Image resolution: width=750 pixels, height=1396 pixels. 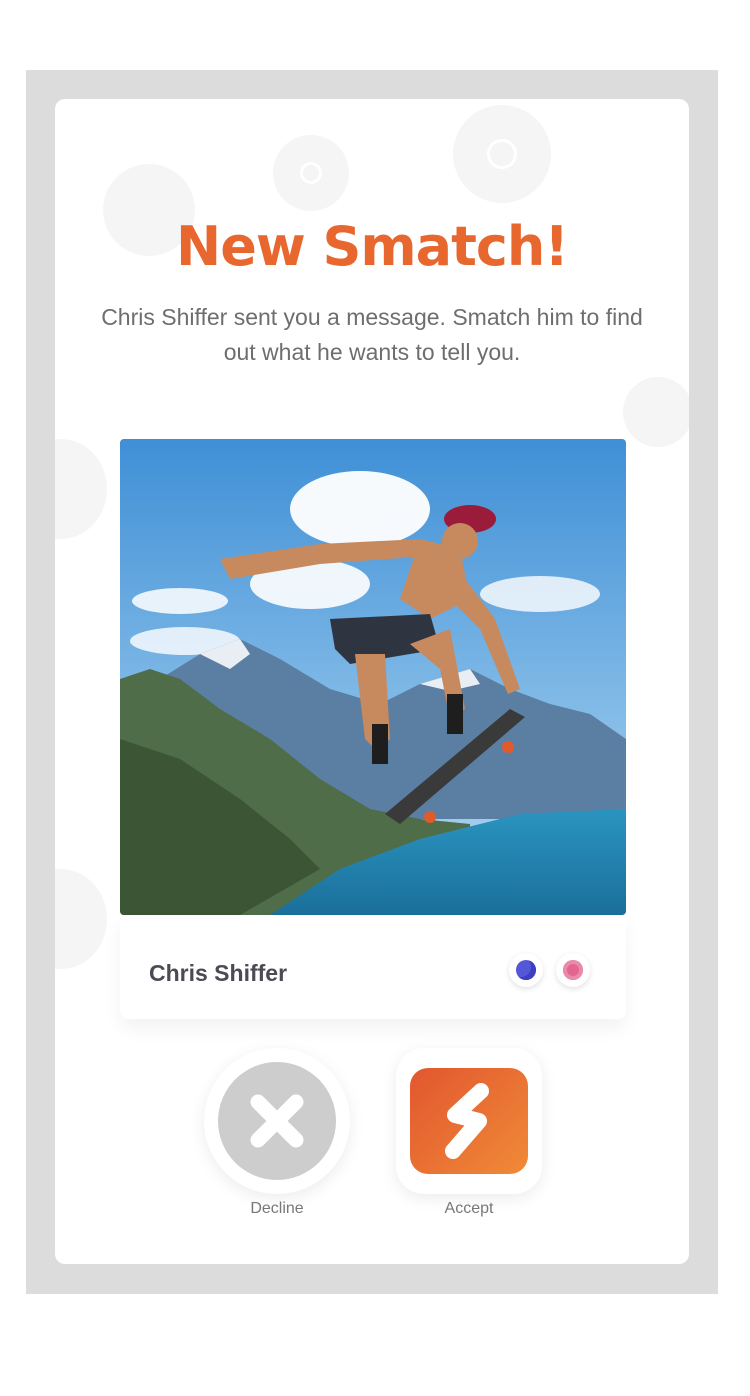 I want to click on smatch-logo-icon, so click(x=467, y=1121).